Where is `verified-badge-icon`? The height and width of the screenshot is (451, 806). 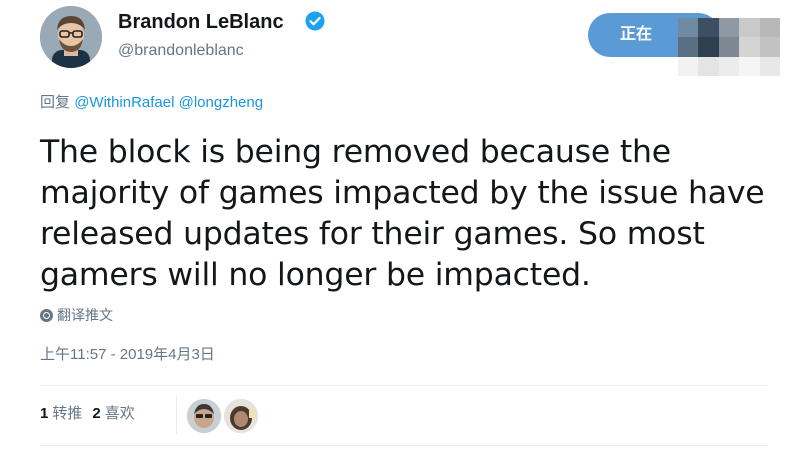 verified-badge-icon is located at coordinates (315, 21).